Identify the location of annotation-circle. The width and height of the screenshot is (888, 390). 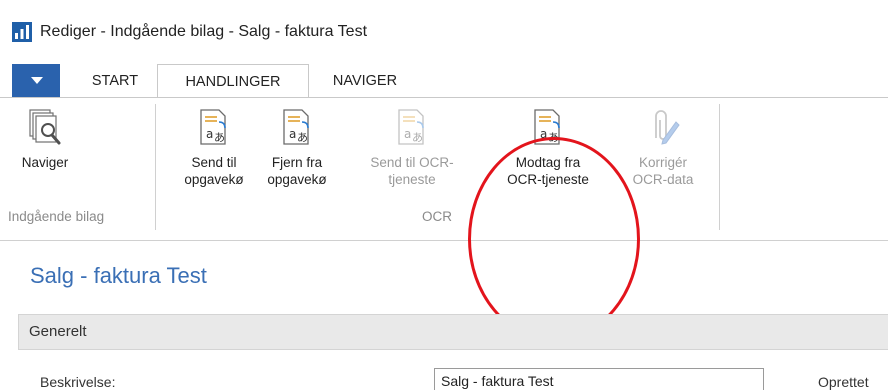
(554, 239).